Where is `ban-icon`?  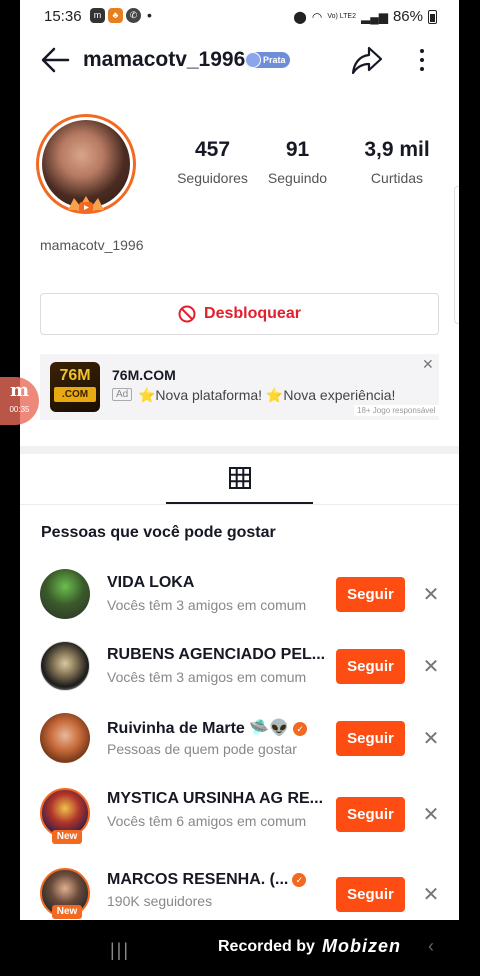
ban-icon is located at coordinates (187, 314).